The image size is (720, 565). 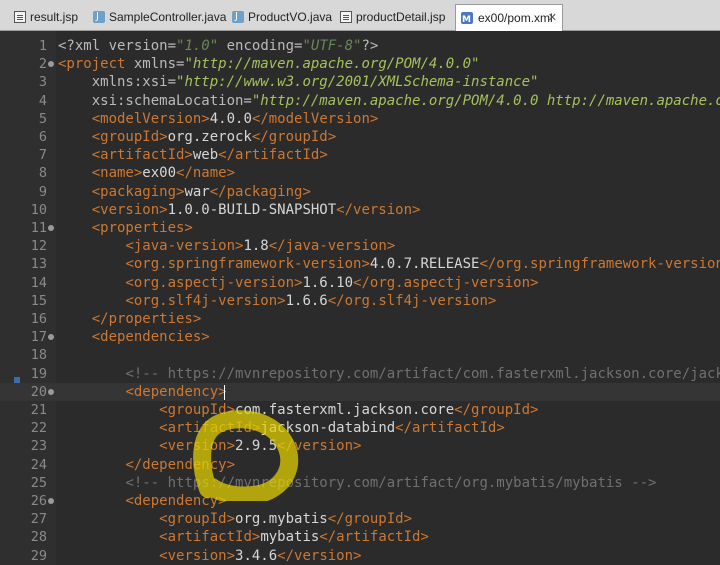 I want to click on code-line: 8 <name>ex00</name>, so click(x=360, y=173).